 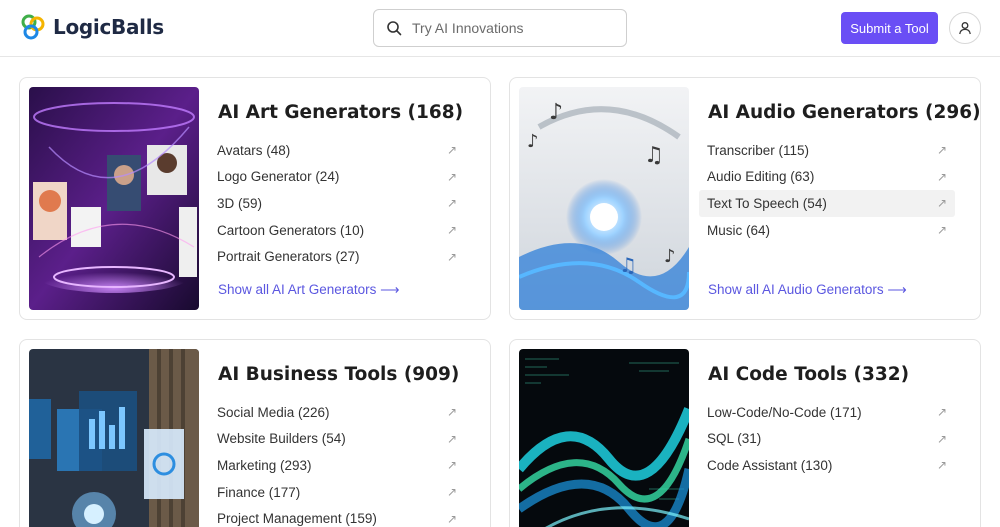 What do you see at coordinates (288, 257) in the screenshot?
I see `subcategory-label: Portrait Generators (27)` at bounding box center [288, 257].